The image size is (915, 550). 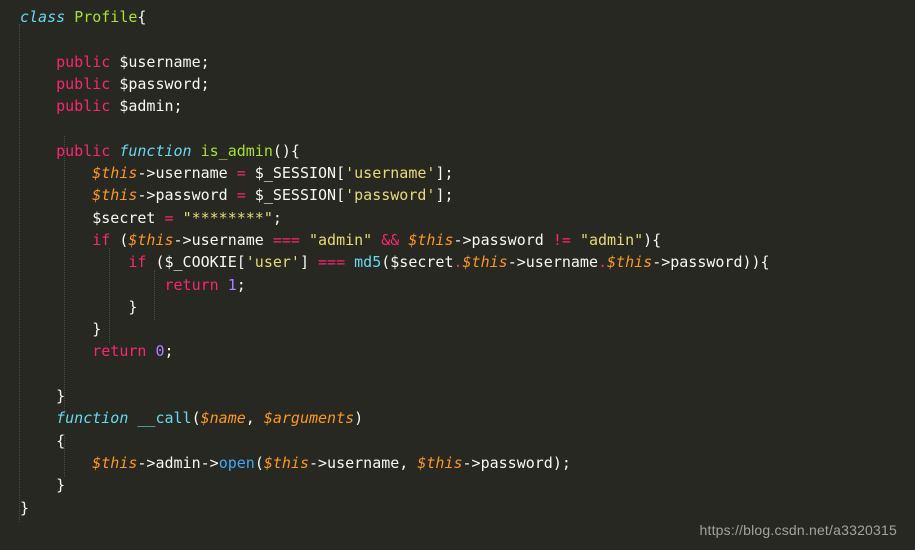 What do you see at coordinates (457, 285) in the screenshot?
I see `code-line: return 1;` at bounding box center [457, 285].